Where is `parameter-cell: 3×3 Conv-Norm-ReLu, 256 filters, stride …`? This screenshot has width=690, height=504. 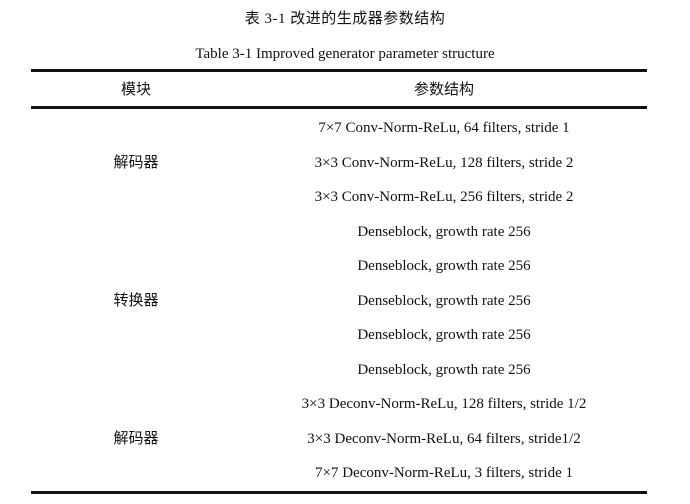 parameter-cell: 3×3 Conv-Norm-ReLu, 256 filters, stride … is located at coordinates (444, 197).